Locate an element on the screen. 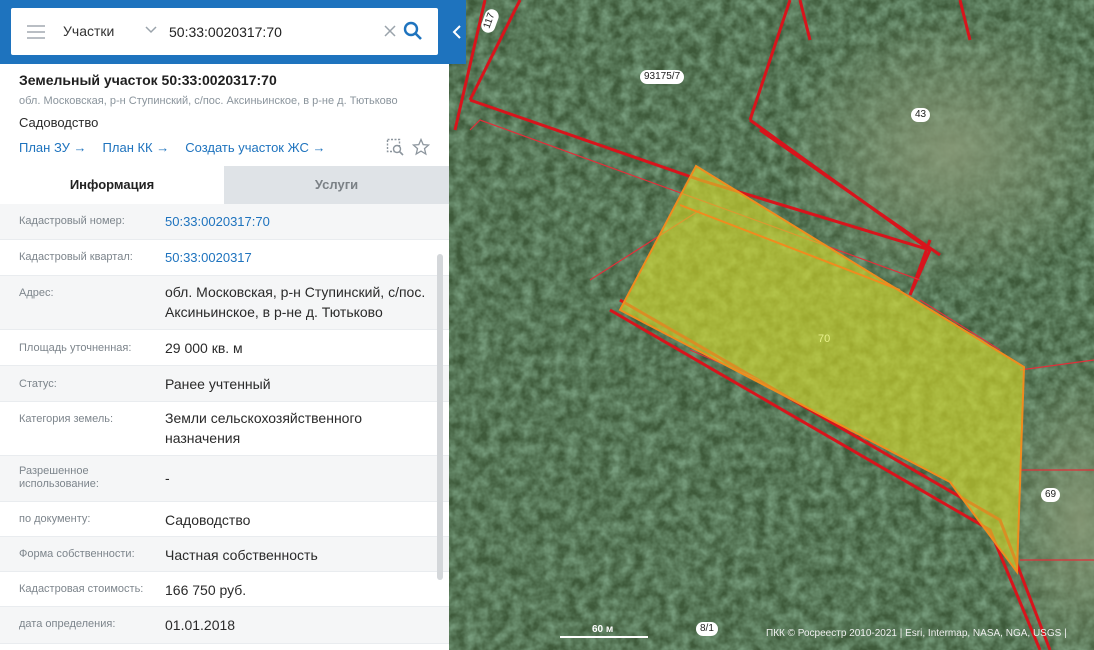 This screenshot has width=1094, height=650. info-label: Адрес: is located at coordinates (36, 293).